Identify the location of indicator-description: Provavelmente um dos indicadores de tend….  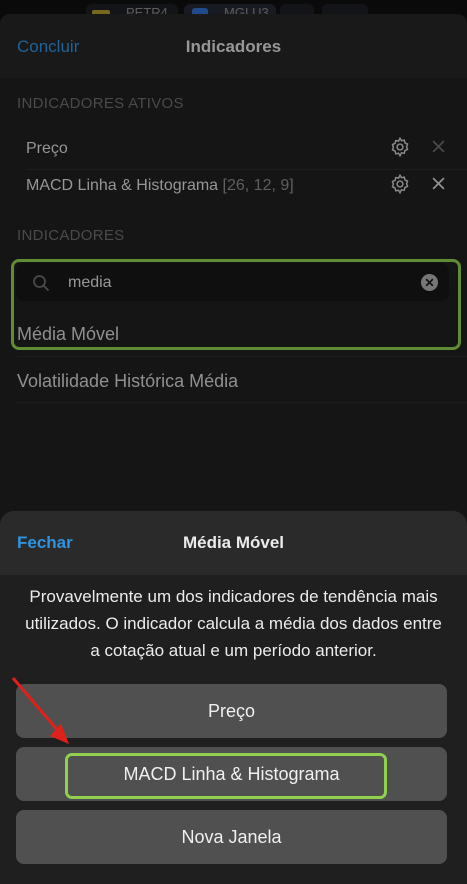
(233, 623).